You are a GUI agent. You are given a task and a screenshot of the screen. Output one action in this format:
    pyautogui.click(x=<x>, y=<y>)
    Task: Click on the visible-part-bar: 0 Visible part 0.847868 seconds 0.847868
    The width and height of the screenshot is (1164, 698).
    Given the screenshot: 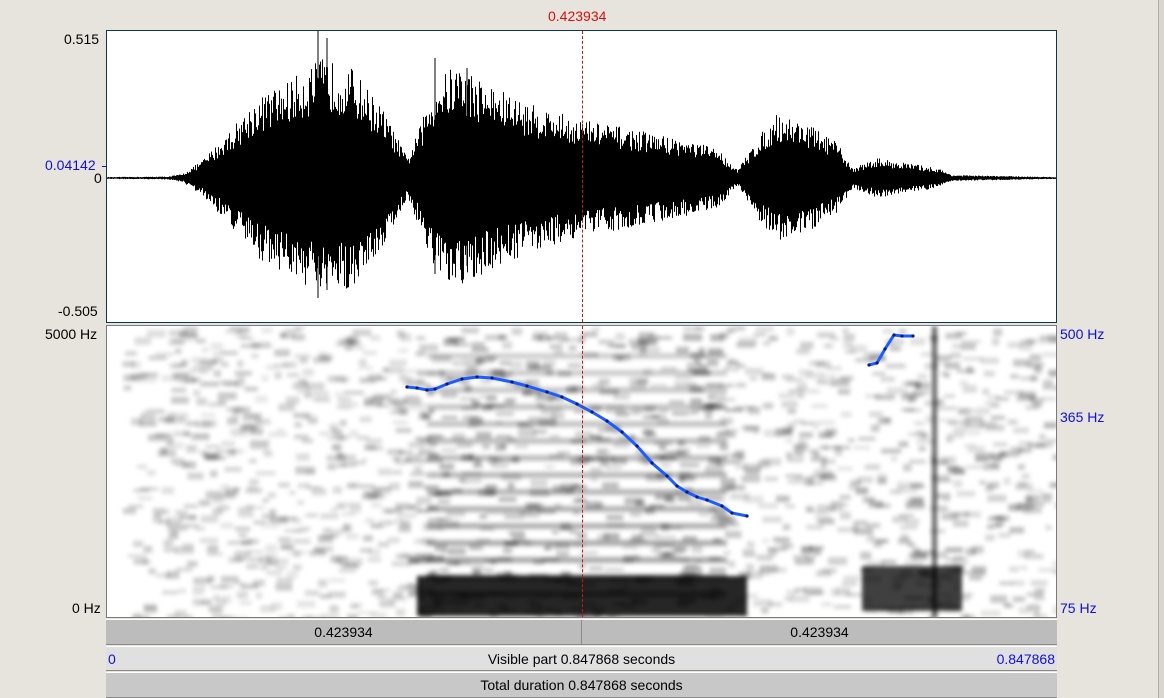 What is the action you would take?
    pyautogui.click(x=581, y=658)
    